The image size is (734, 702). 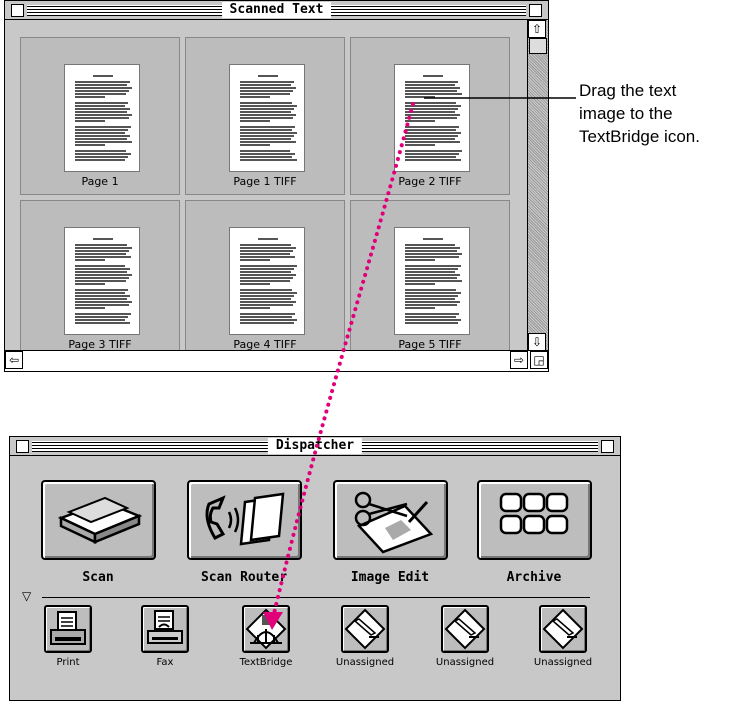 I want to click on print-button, so click(x=68, y=629).